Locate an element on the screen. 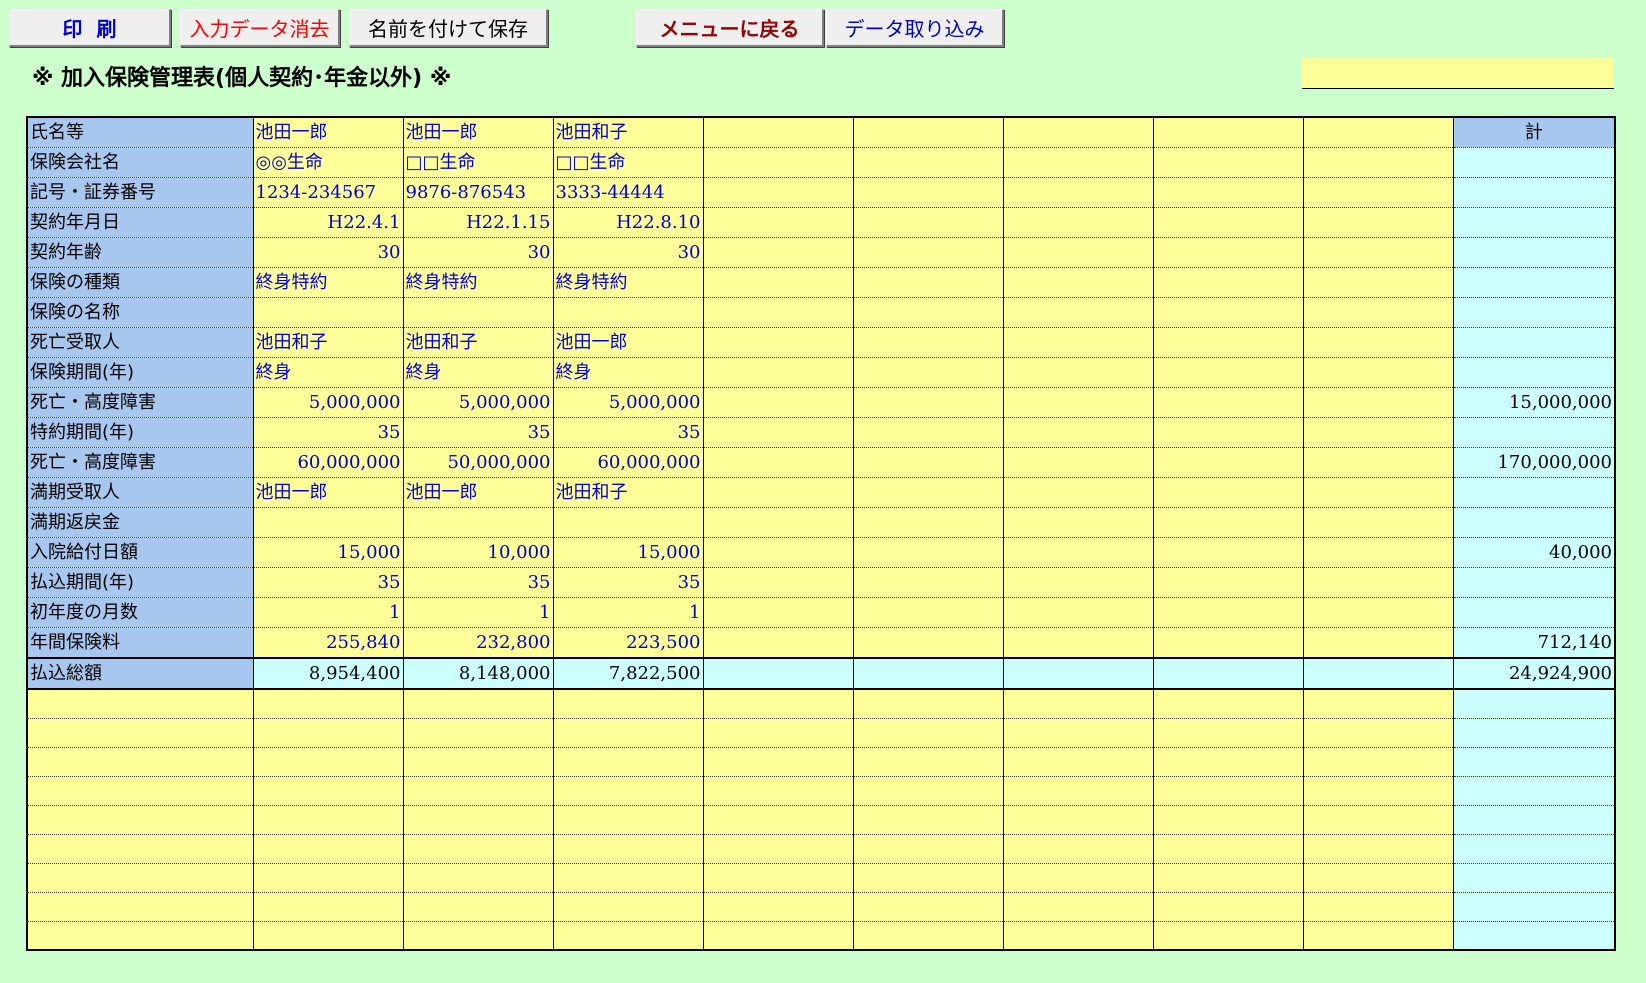  print-button: 印刷 is located at coordinates (90, 28).